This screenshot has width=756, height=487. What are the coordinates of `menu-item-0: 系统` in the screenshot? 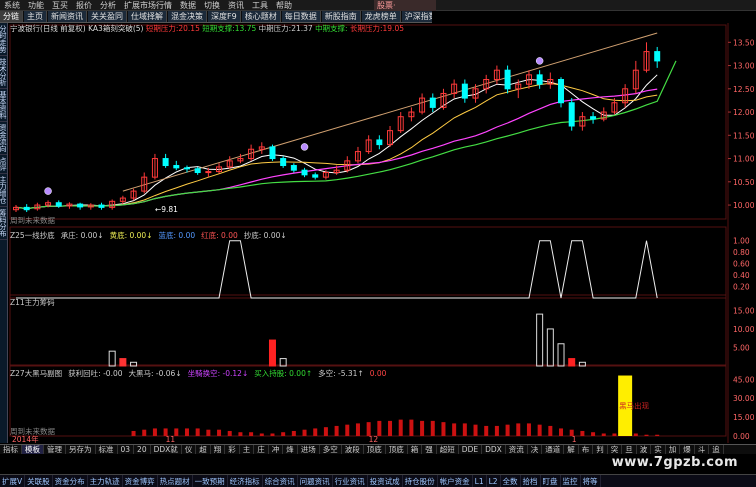 It's located at (12, 5).